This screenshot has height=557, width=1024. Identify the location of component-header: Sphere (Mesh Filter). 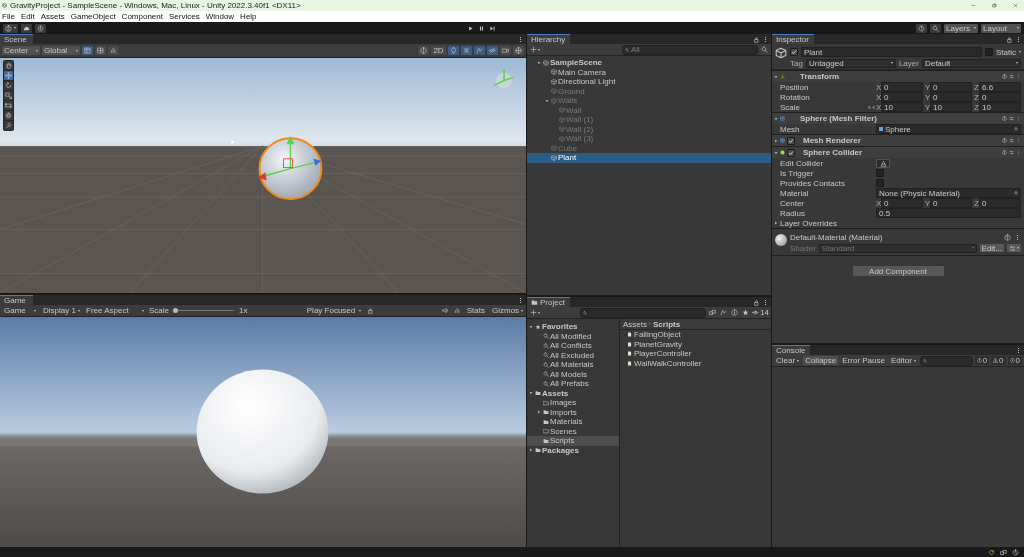
(898, 118).